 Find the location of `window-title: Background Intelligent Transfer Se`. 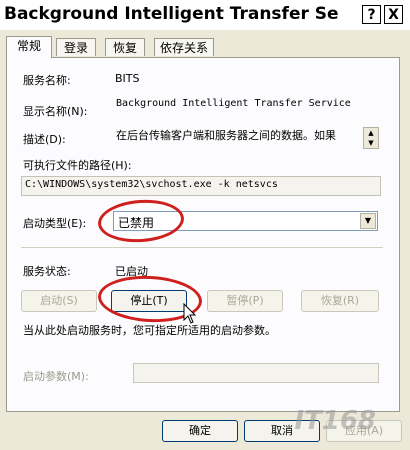

window-title: Background Intelligent Transfer Se is located at coordinates (171, 14).